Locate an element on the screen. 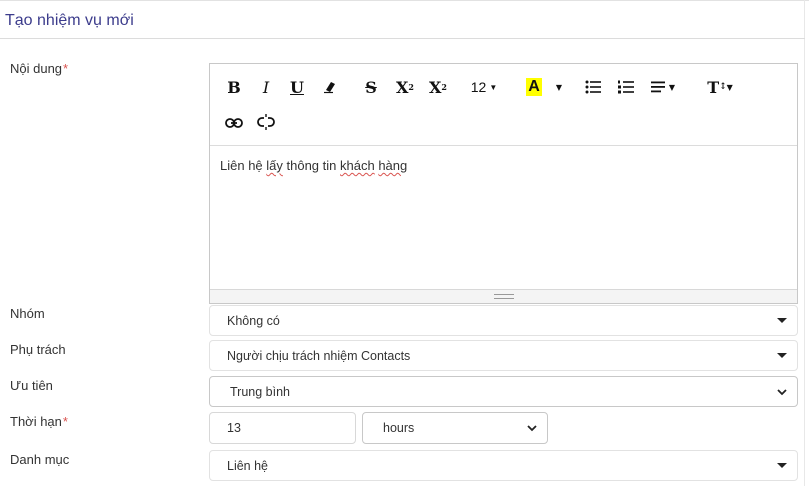  title-divider is located at coordinates (402, 38).